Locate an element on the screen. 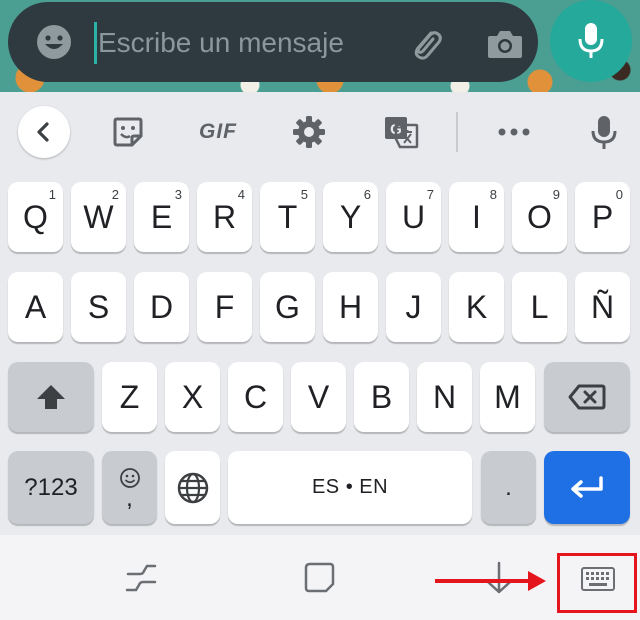 The width and height of the screenshot is (640, 620). globe-icon is located at coordinates (192, 487).